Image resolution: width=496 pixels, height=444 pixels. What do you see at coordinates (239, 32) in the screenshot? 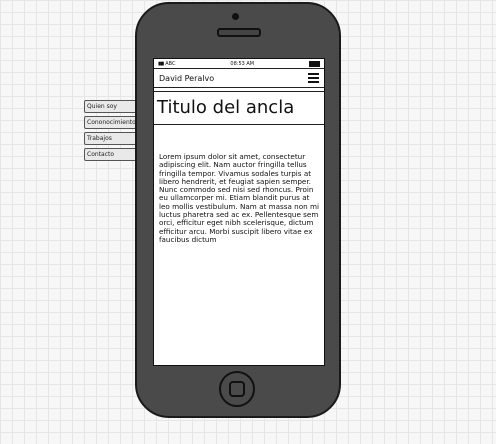
I see `speaker-icon` at bounding box center [239, 32].